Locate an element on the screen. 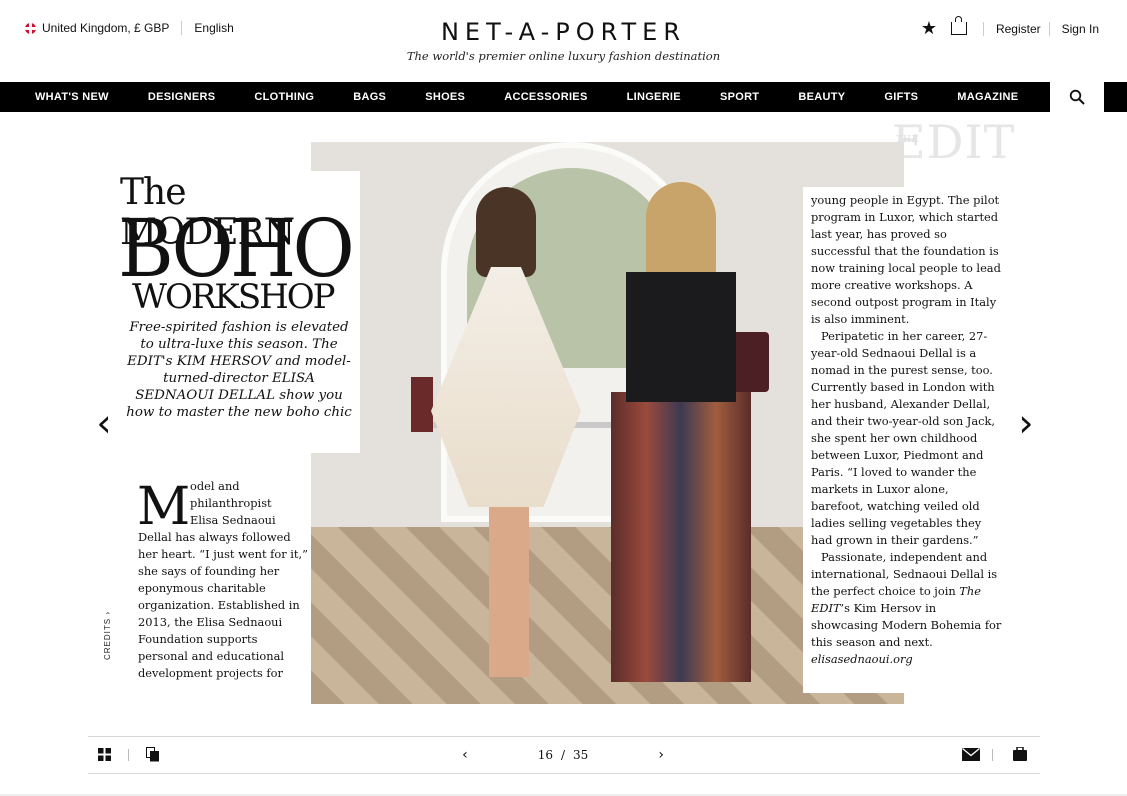 The height and width of the screenshot is (796, 1127). nav-item-designers: DESIGNERS is located at coordinates (182, 97).